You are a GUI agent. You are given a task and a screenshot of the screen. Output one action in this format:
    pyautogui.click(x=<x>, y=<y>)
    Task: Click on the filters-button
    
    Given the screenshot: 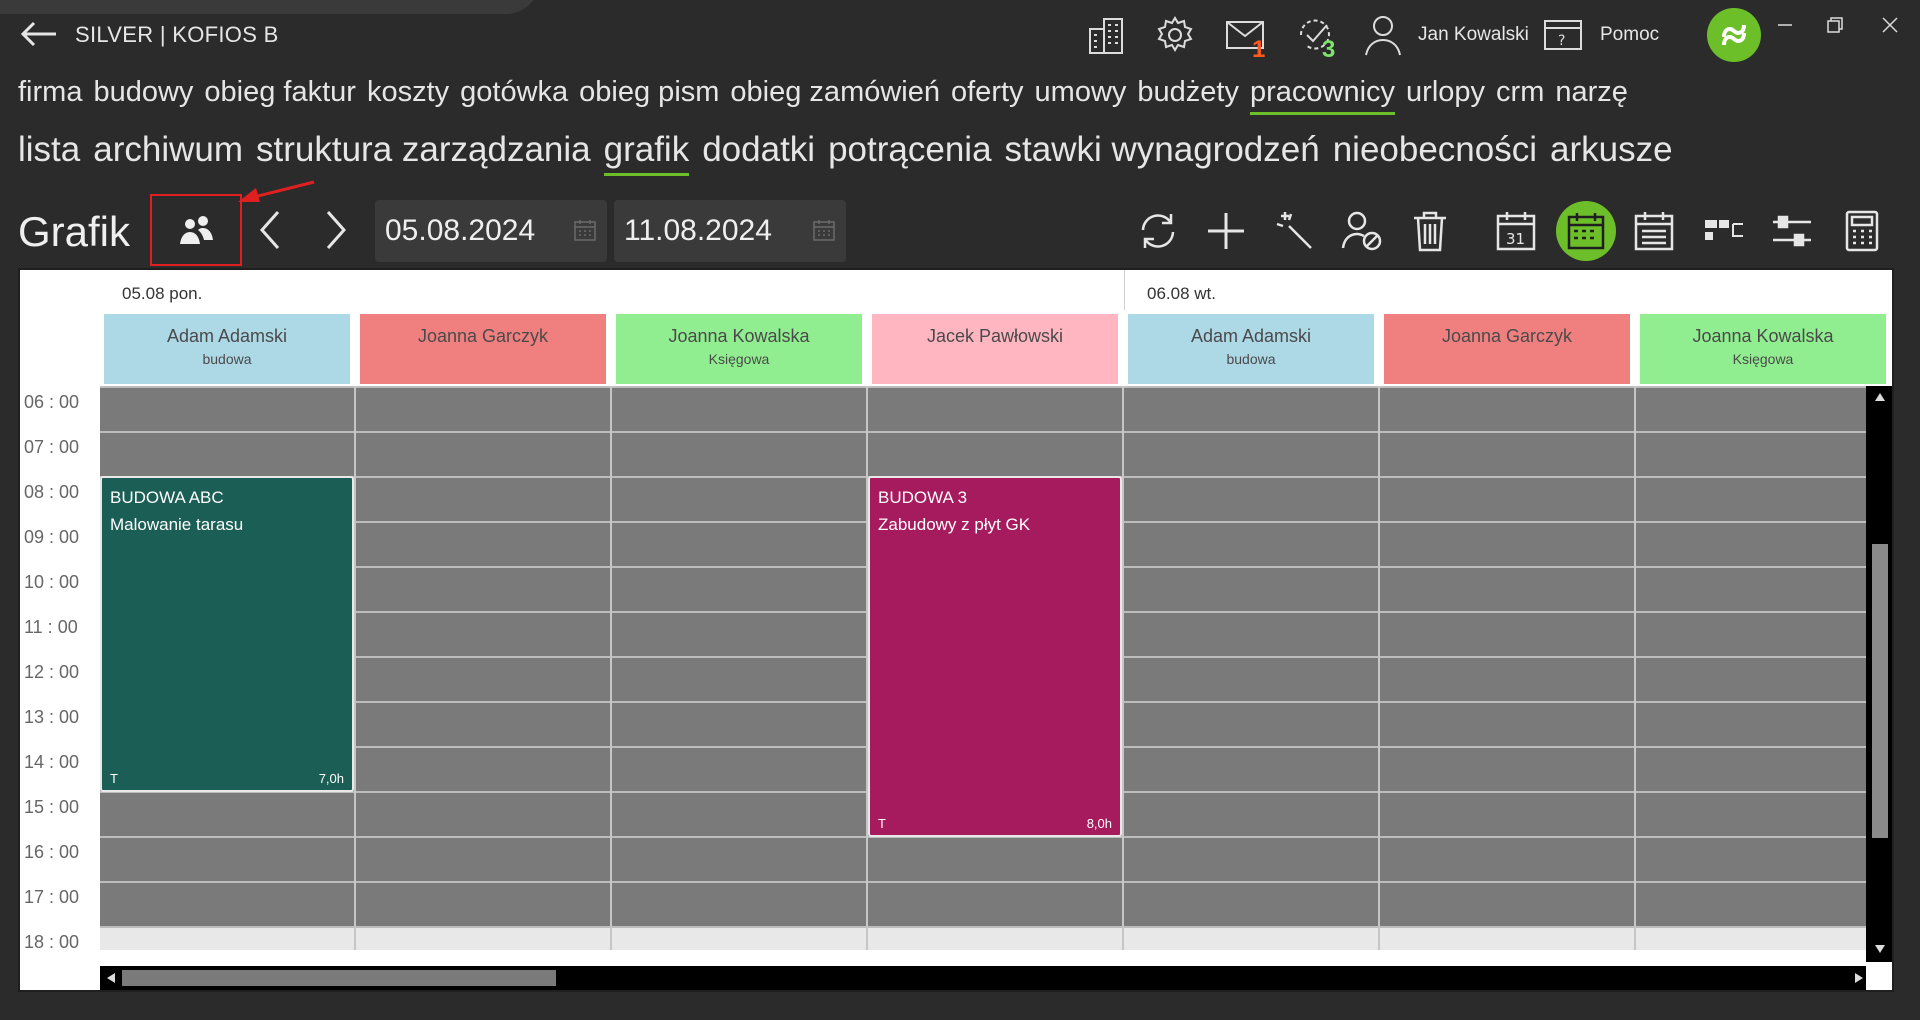 What is the action you would take?
    pyautogui.click(x=1792, y=231)
    